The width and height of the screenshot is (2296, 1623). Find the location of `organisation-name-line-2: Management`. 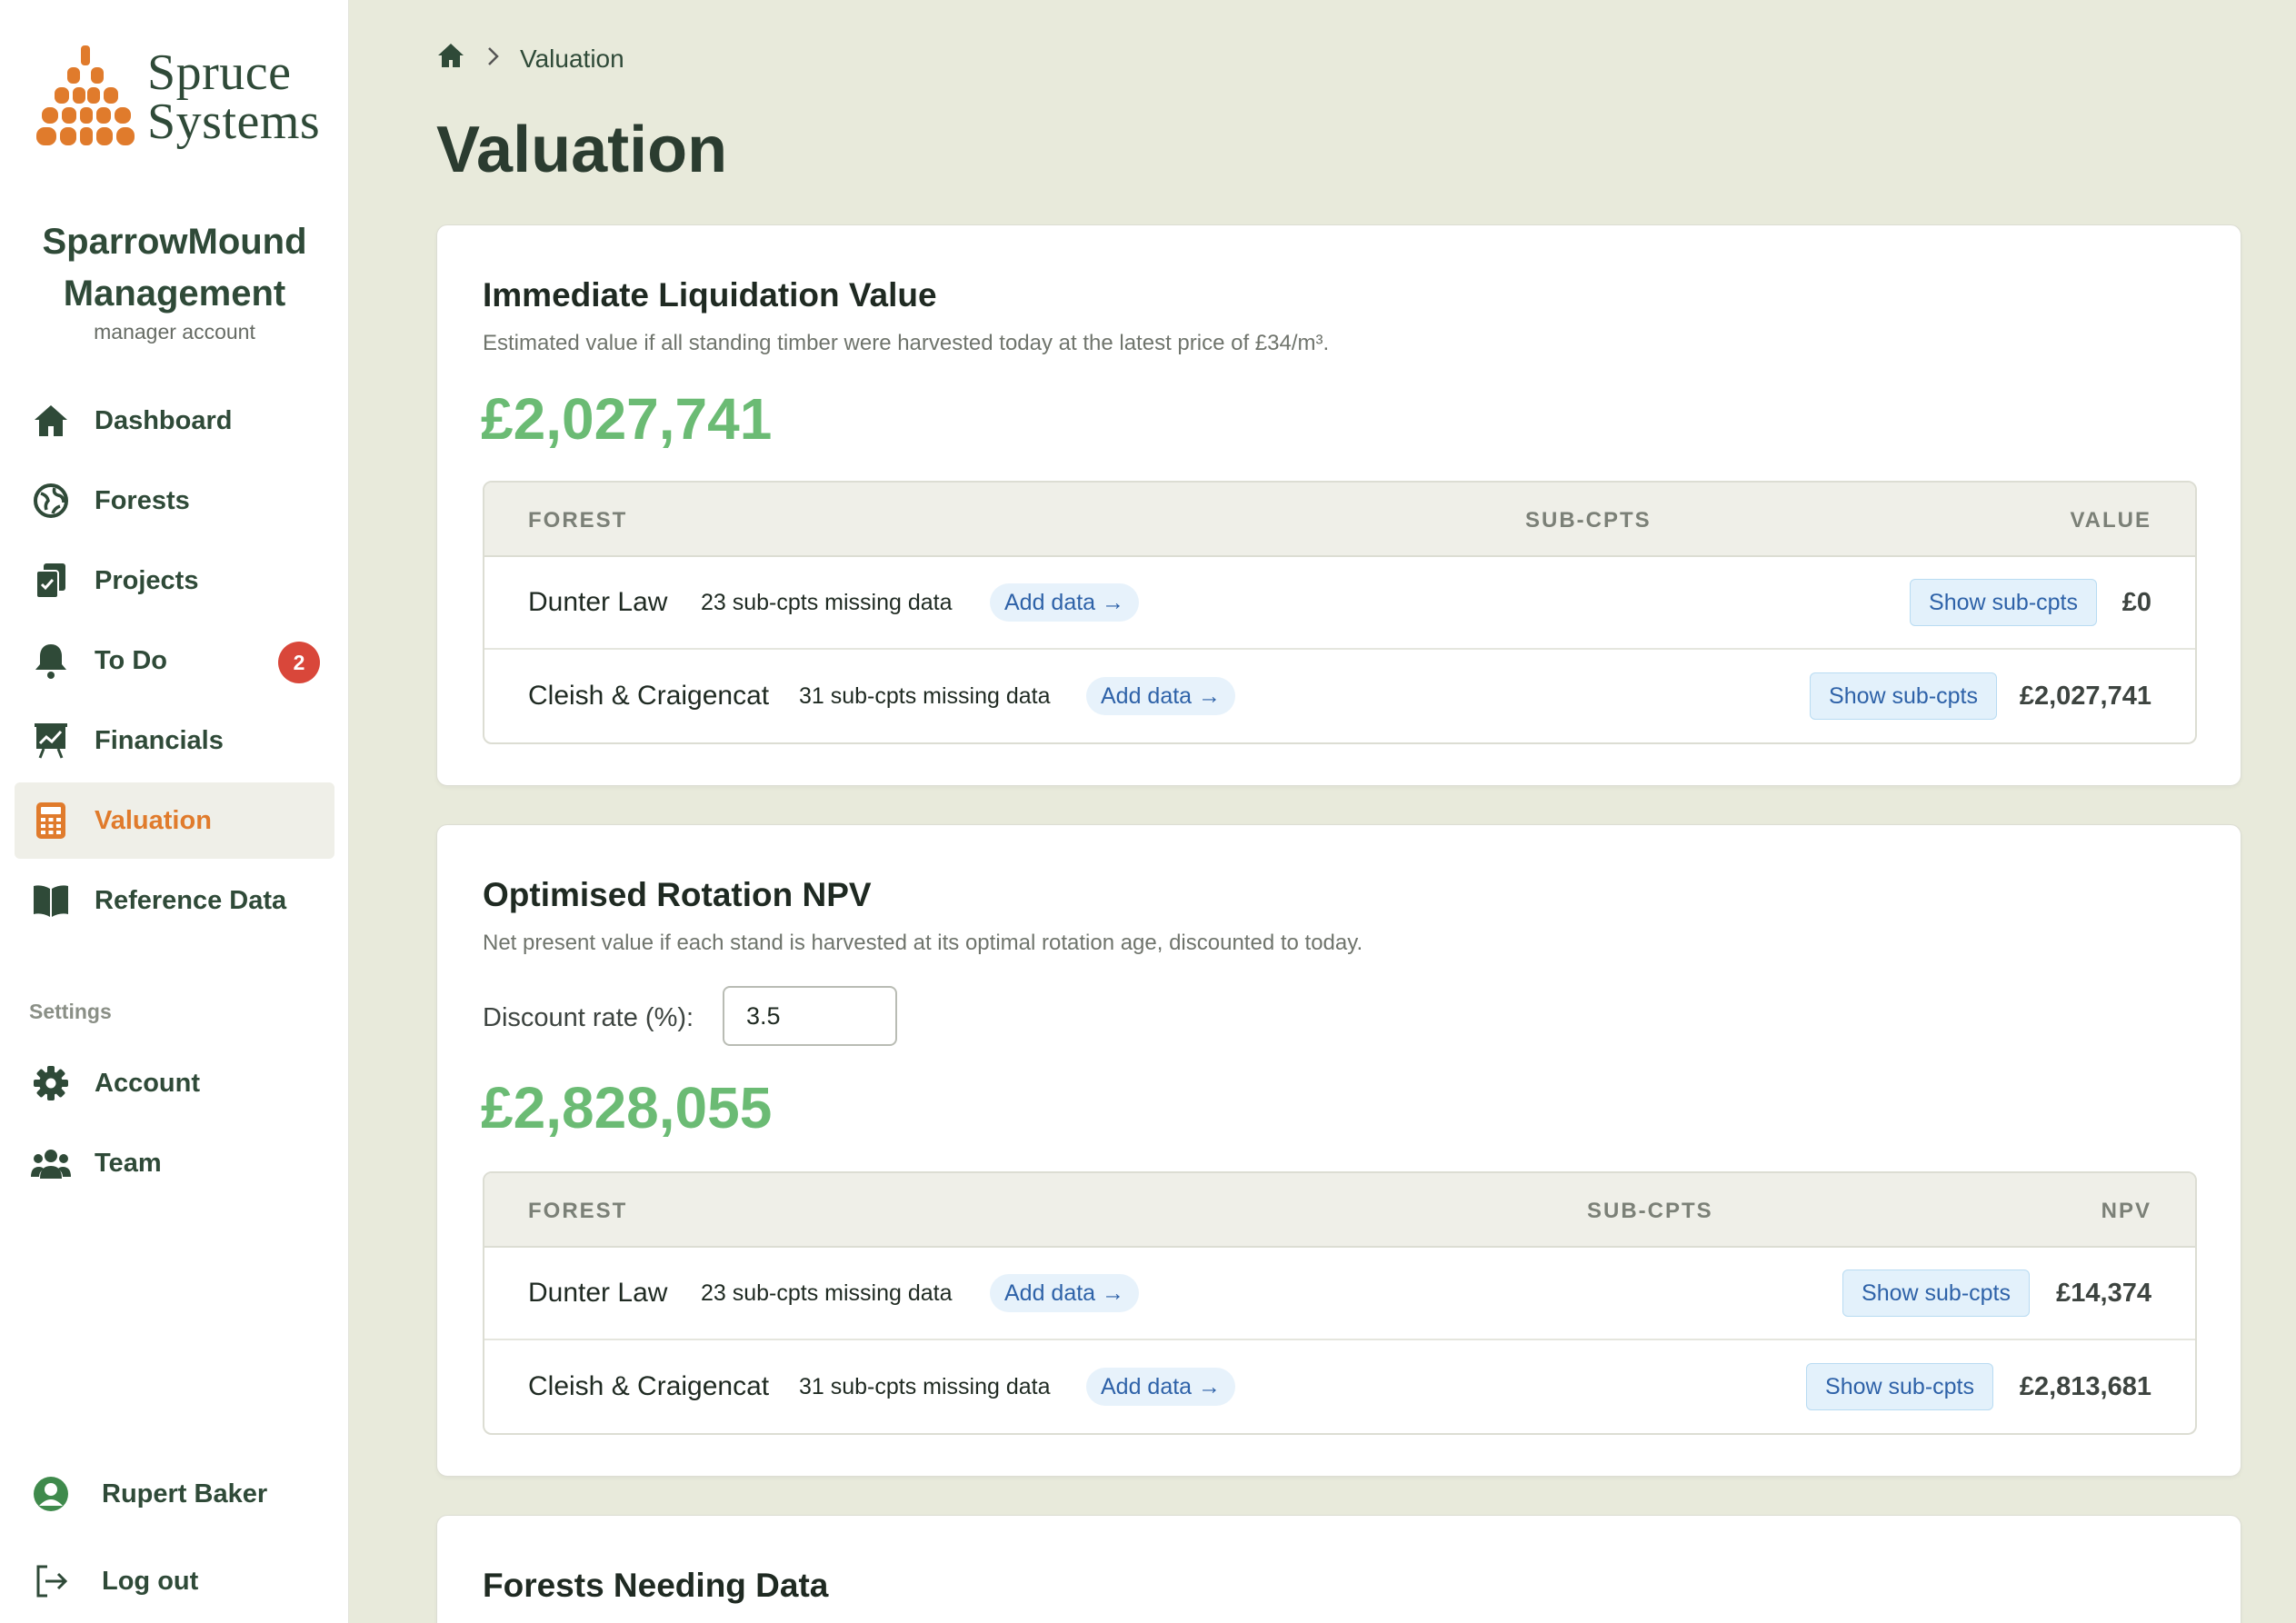

organisation-name-line-2: Management is located at coordinates (174, 294).